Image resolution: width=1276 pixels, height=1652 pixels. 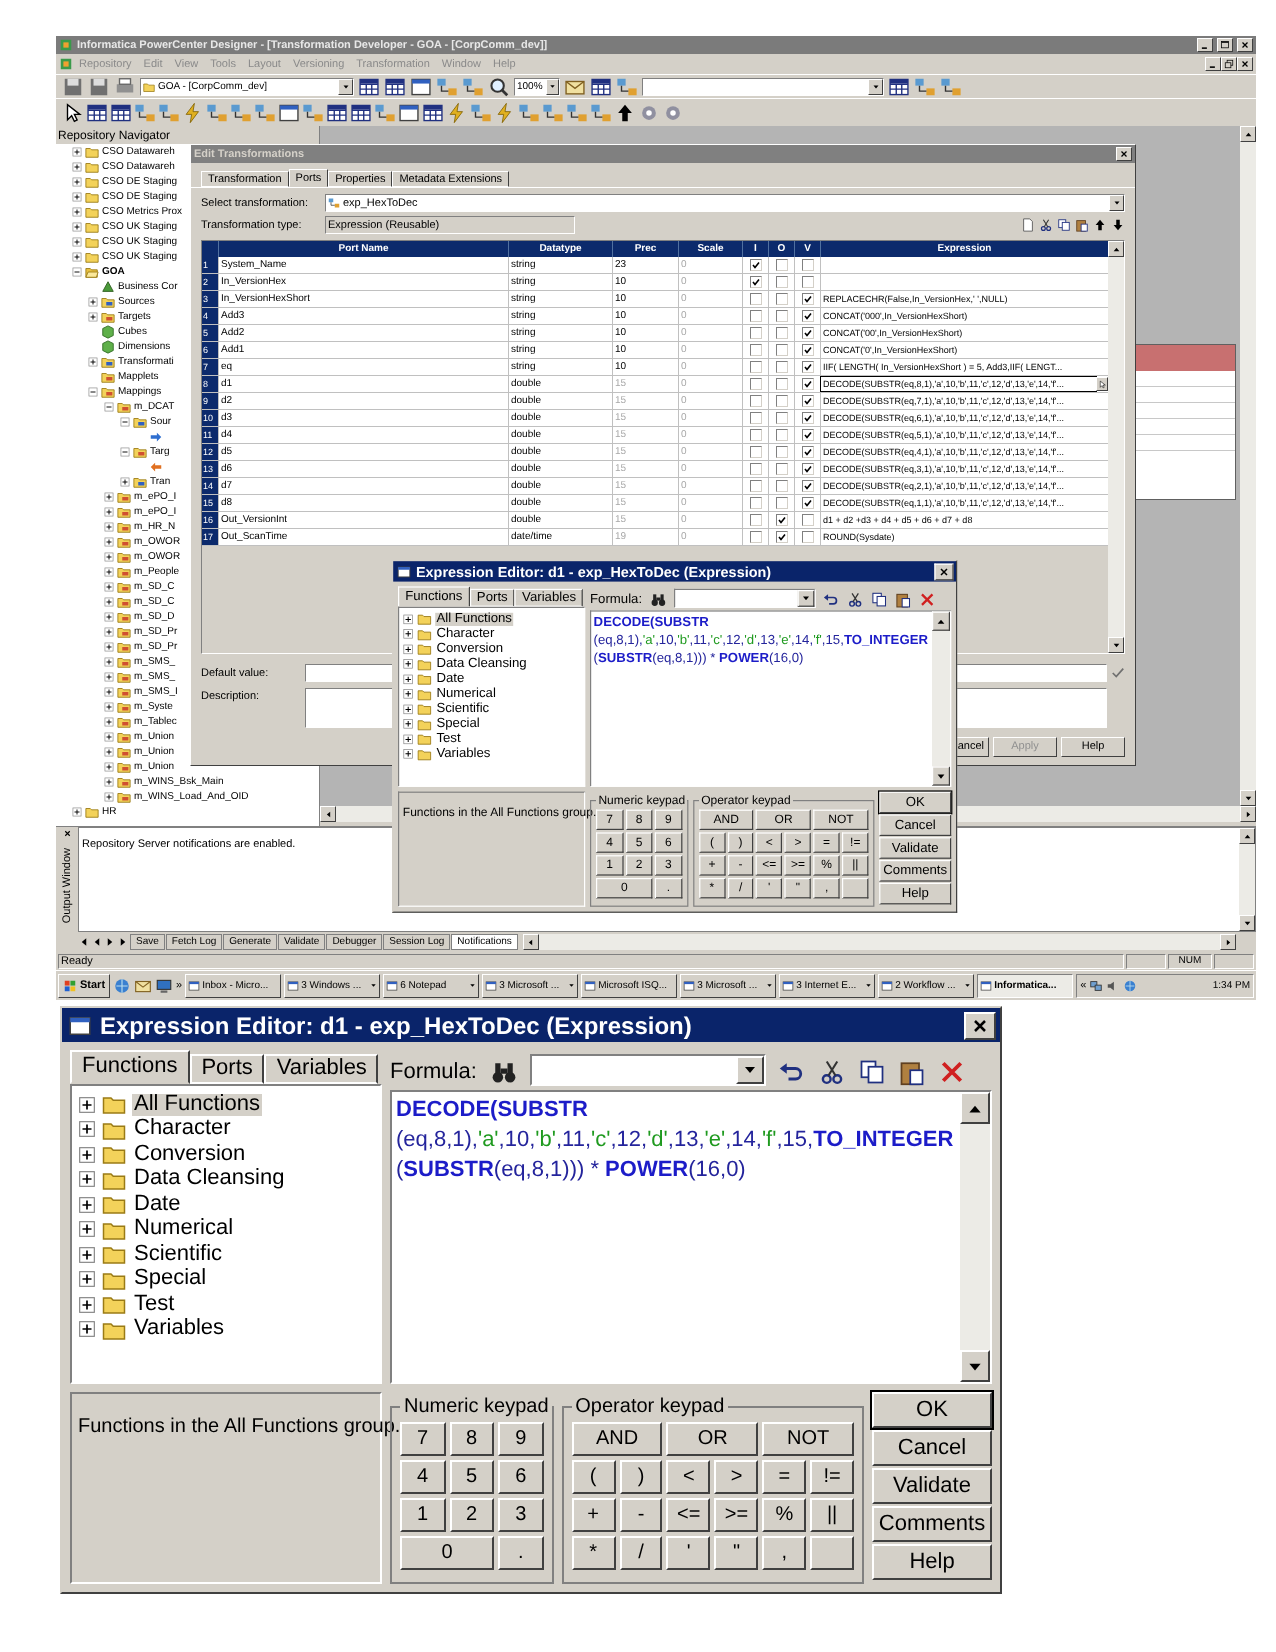 I want to click on window-title: Expression Editor: d1 - exp_HexToDec (Expression), so click(x=396, y=1025).